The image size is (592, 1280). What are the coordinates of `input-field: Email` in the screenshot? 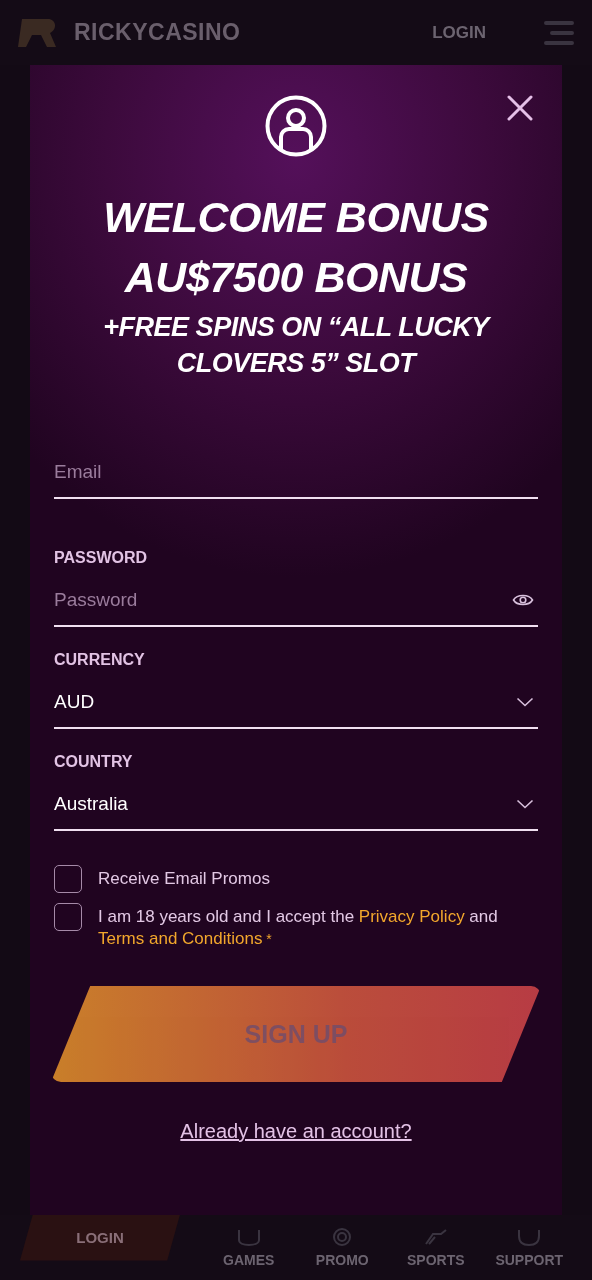 It's located at (296, 473).